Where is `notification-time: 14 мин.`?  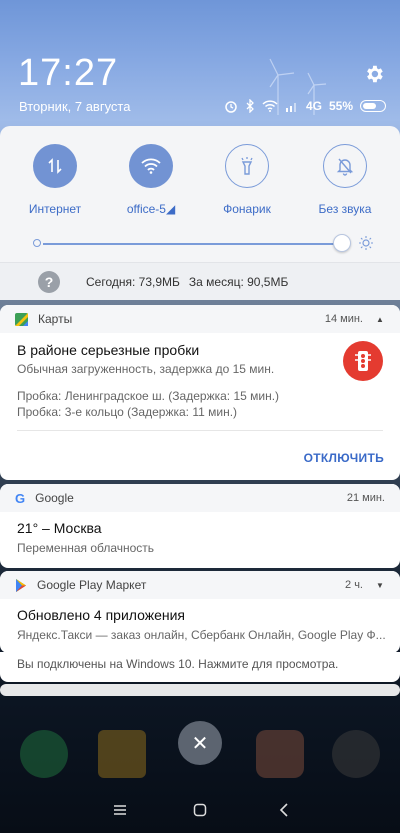 notification-time: 14 мин. is located at coordinates (343, 319).